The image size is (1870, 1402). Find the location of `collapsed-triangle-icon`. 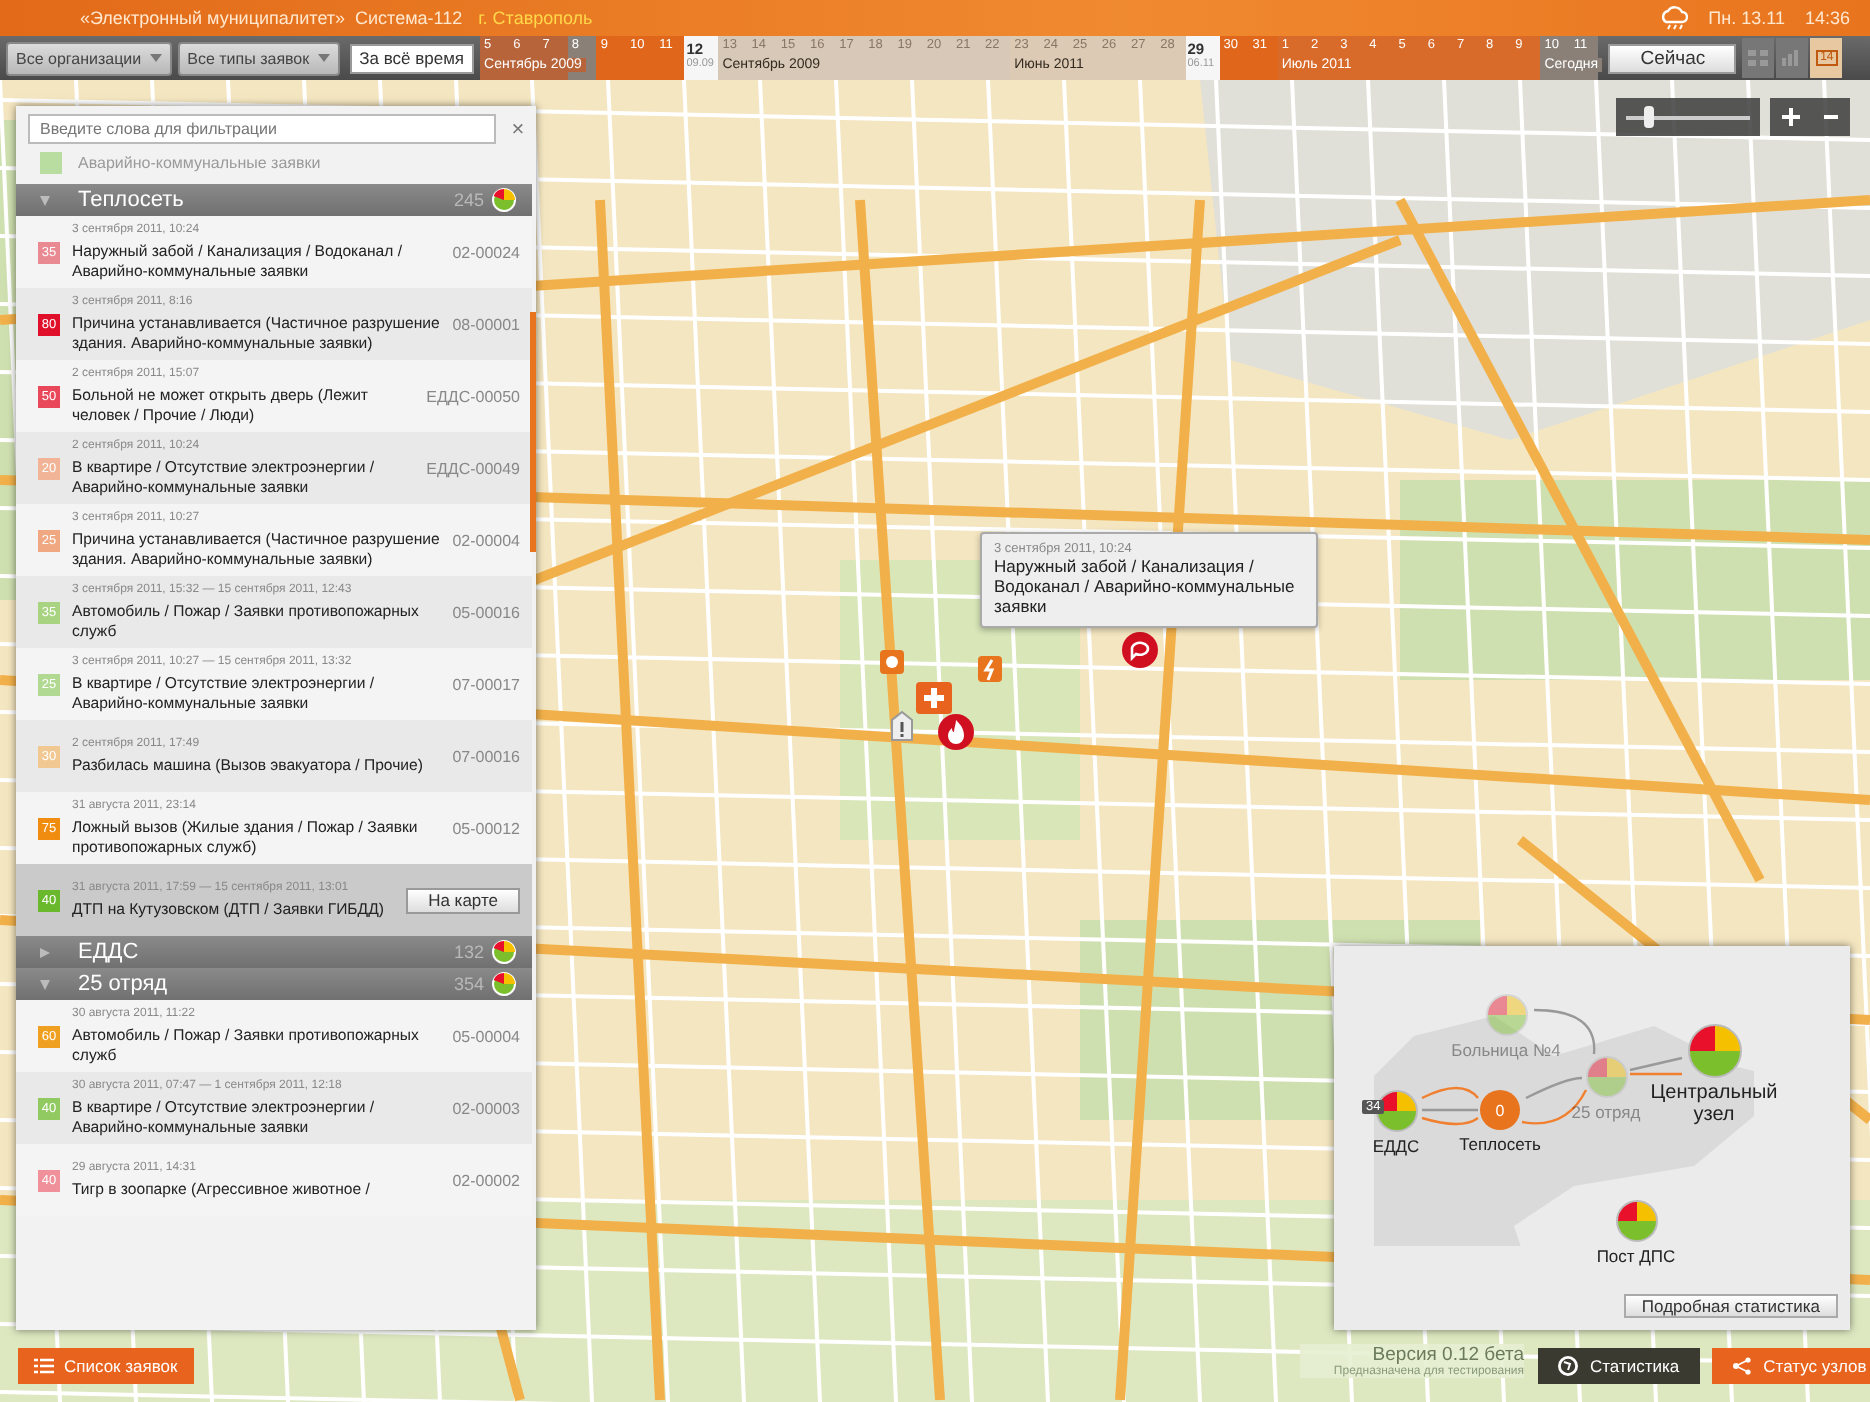

collapsed-triangle-icon is located at coordinates (45, 952).